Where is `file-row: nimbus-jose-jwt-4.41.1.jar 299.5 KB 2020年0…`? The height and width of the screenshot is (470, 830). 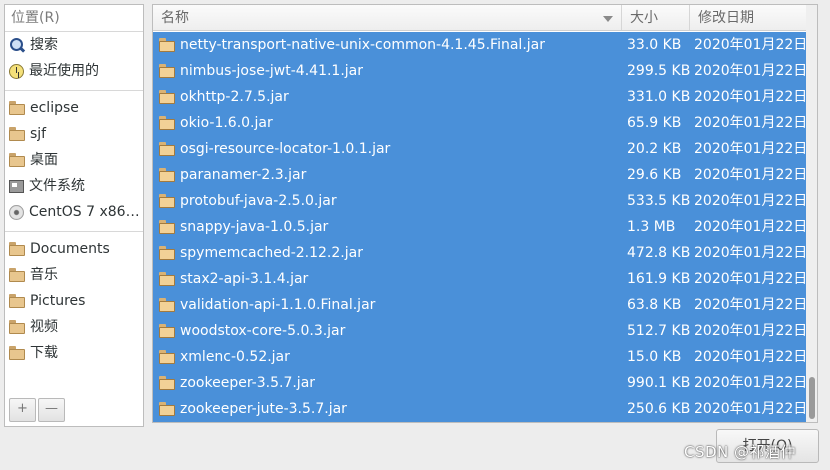
file-row: nimbus-jose-jwt-4.41.1.jar 299.5 KB 2020年0… is located at coordinates (480, 71).